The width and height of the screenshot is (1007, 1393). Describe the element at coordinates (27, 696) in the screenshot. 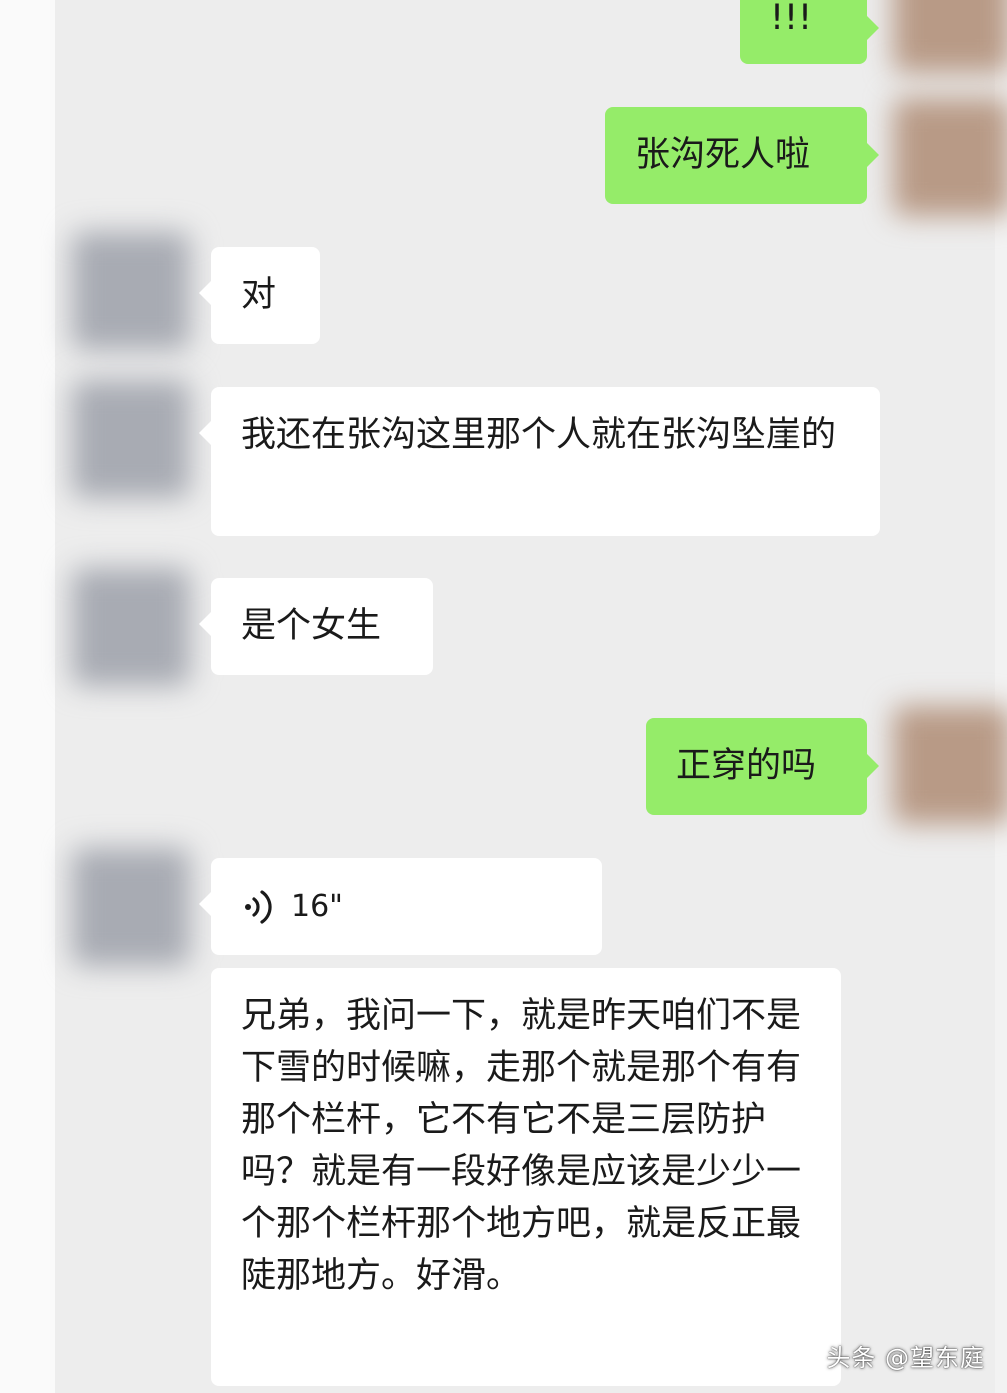

I see `left-edge` at that location.